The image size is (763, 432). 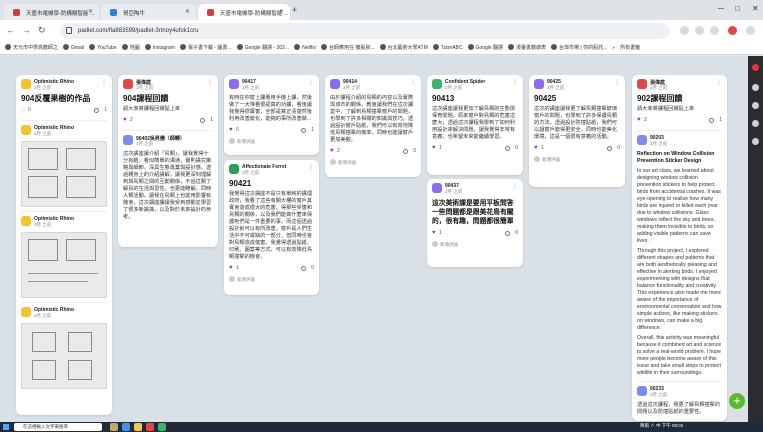 I want to click on like-count: 0, so click(x=237, y=130).